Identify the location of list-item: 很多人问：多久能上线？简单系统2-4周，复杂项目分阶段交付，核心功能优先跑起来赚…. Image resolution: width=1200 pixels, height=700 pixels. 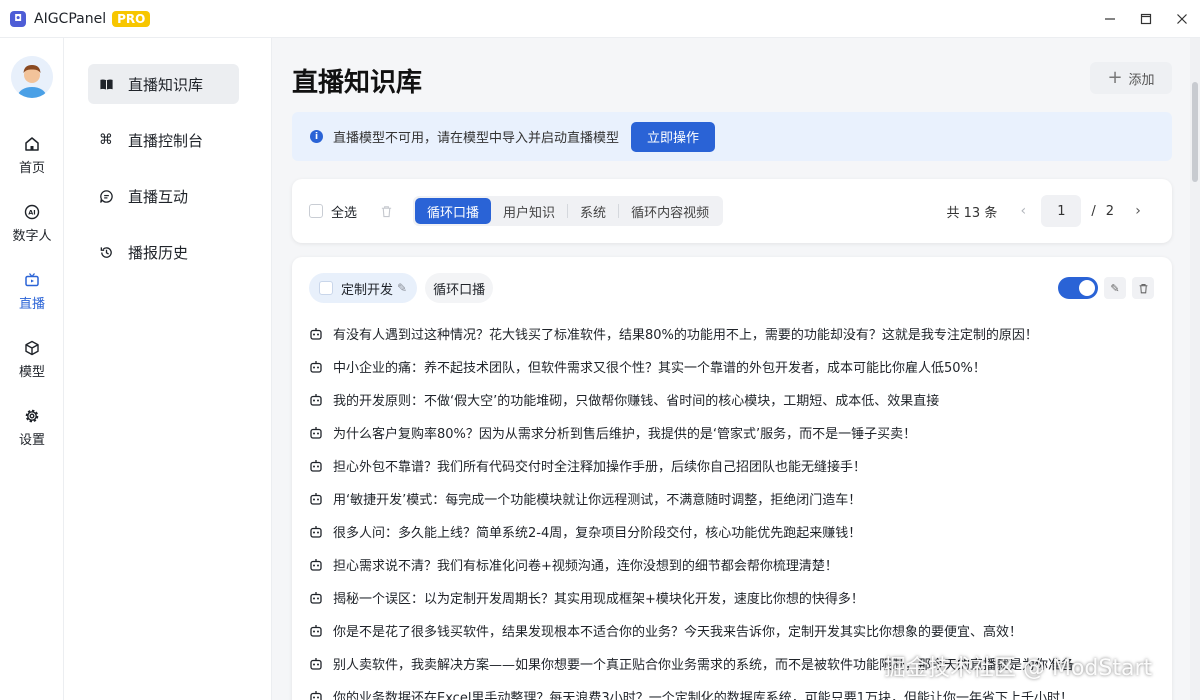
(734, 531).